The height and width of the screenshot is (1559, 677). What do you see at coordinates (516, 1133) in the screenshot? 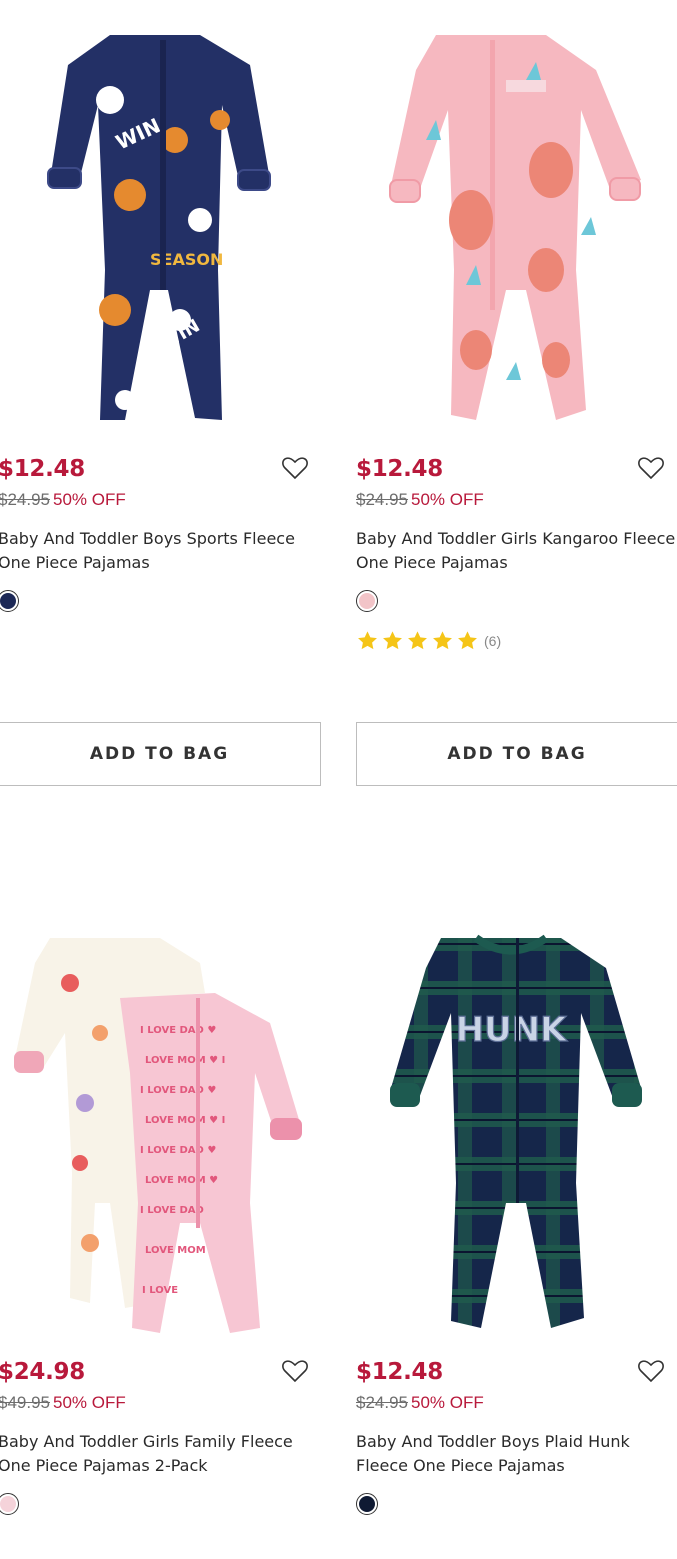
I see `product-image-plaid-hunk-pajamas: HUNK` at bounding box center [516, 1133].